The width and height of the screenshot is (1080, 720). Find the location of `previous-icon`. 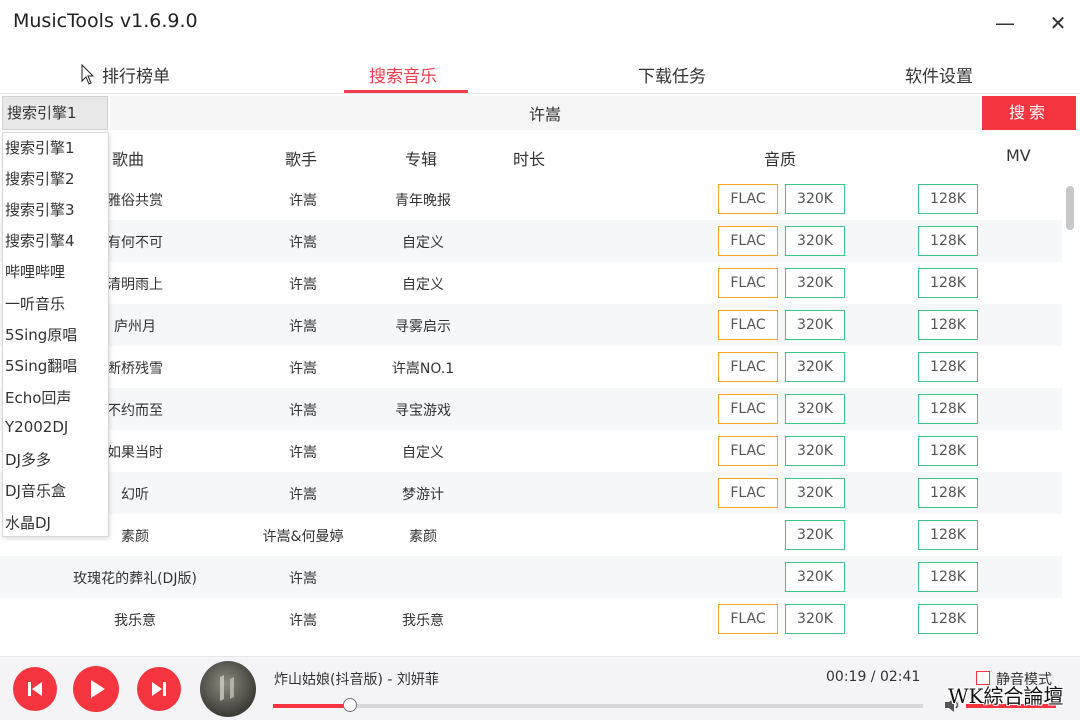

previous-icon is located at coordinates (35, 689).